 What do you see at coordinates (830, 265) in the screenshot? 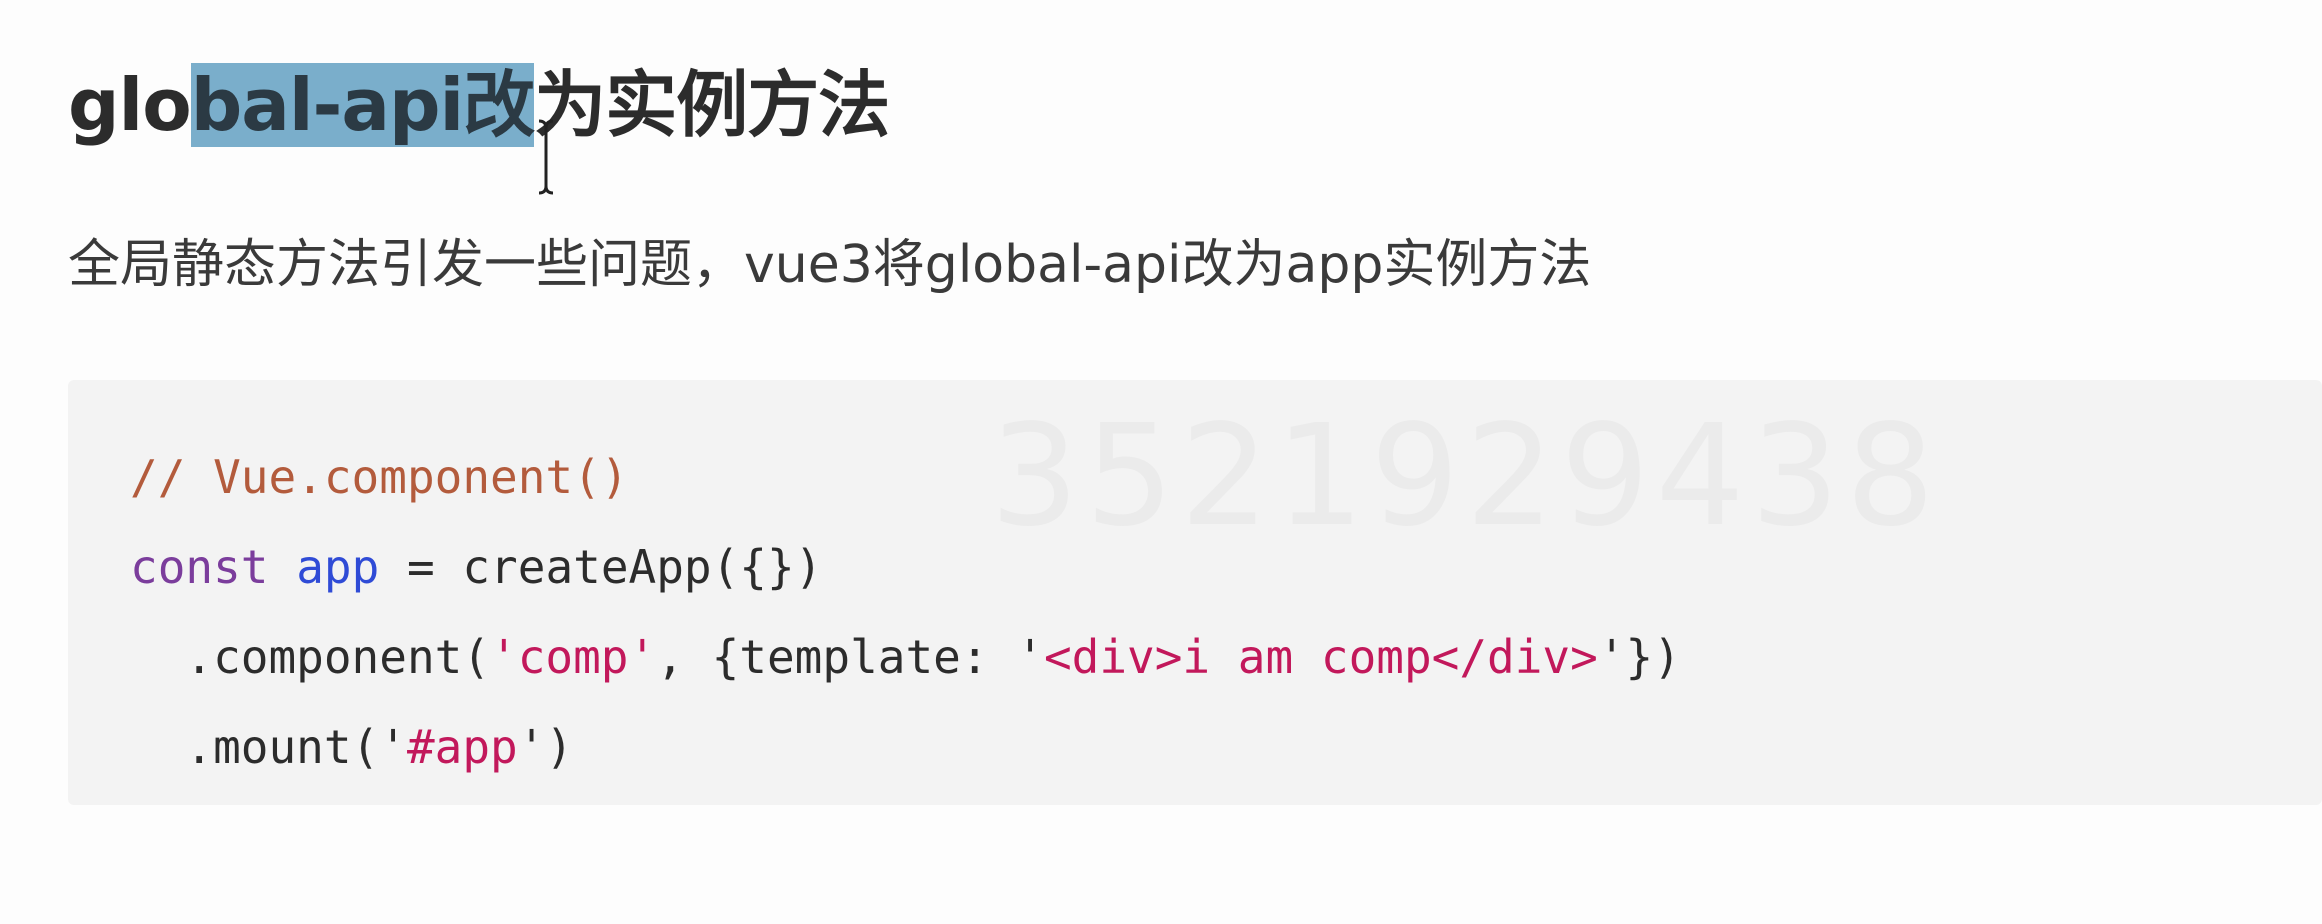
I see `section-description: 全局静态方法引发一些问题，vue3将global-api改为app实例方法` at bounding box center [830, 265].